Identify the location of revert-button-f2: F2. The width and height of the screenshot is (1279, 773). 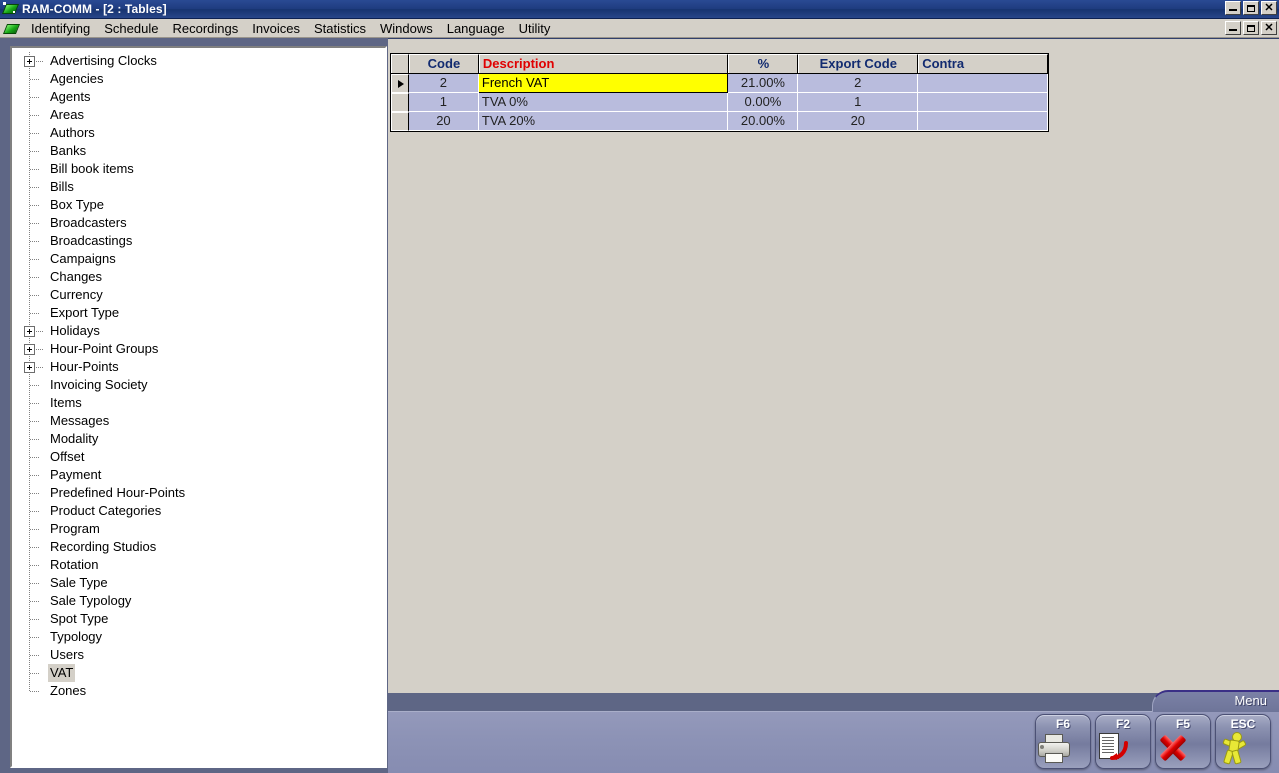
(1123, 741).